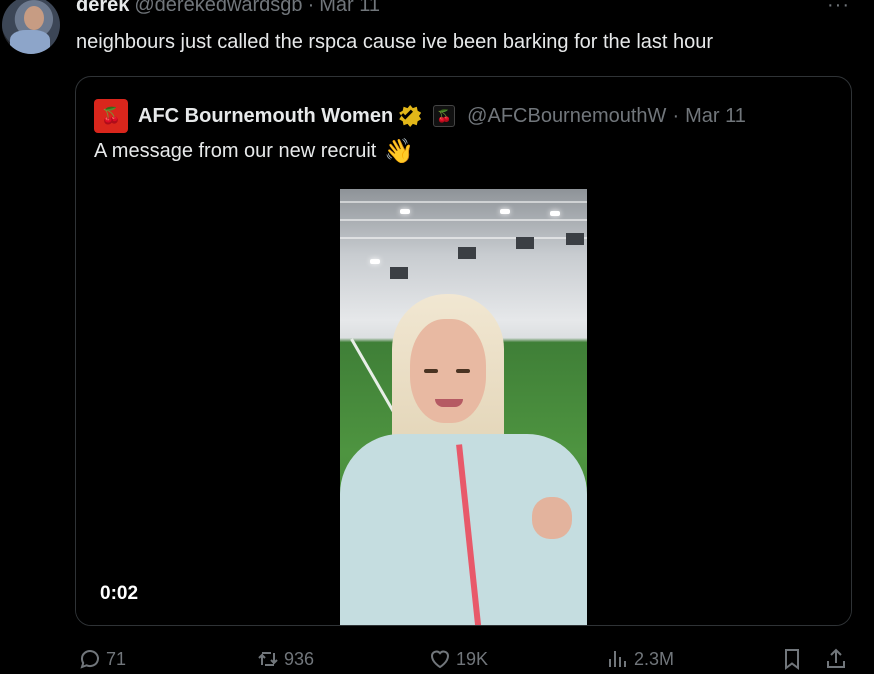  I want to click on avatar-shirt, so click(30, 42).